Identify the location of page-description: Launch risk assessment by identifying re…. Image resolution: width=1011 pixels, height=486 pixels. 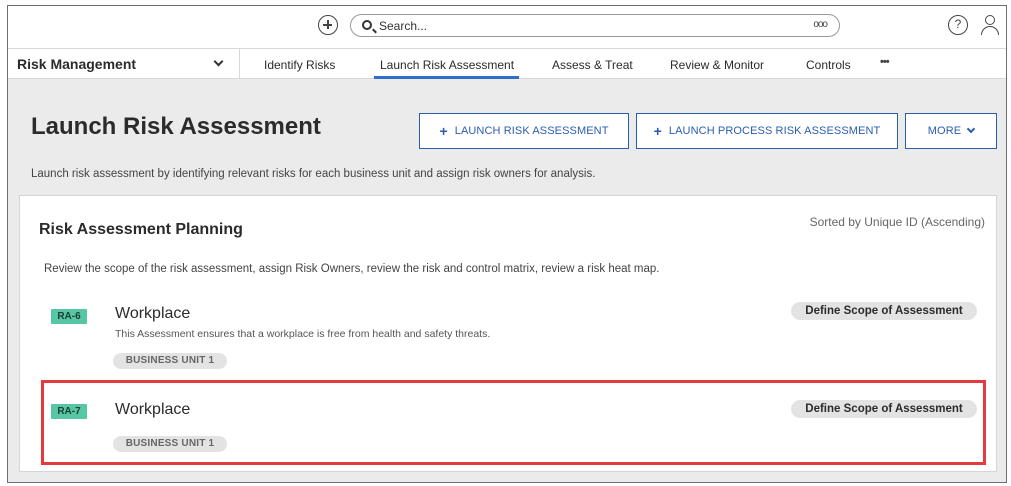
(313, 174).